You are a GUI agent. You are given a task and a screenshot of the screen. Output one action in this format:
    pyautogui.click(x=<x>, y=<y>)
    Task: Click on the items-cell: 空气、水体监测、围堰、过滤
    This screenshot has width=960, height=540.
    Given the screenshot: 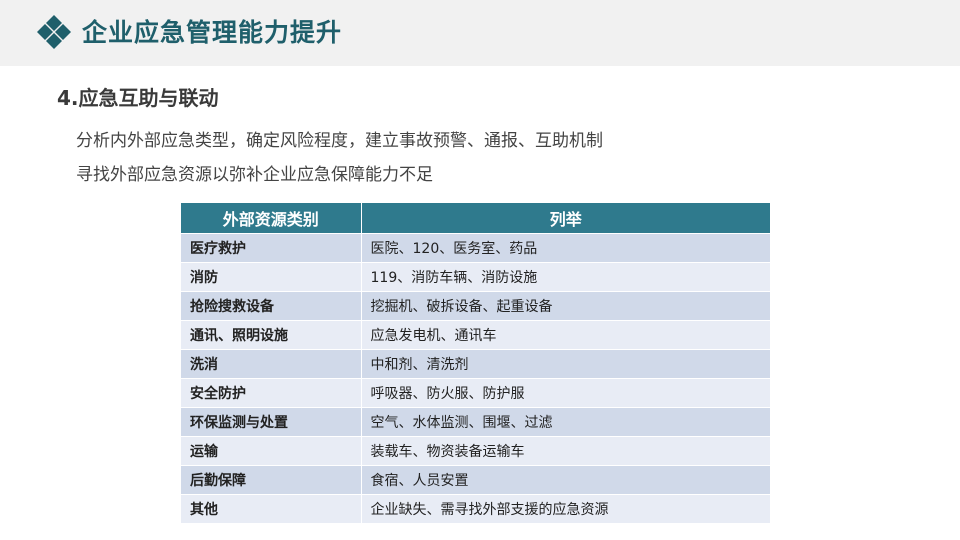 What is the action you would take?
    pyautogui.click(x=565, y=422)
    